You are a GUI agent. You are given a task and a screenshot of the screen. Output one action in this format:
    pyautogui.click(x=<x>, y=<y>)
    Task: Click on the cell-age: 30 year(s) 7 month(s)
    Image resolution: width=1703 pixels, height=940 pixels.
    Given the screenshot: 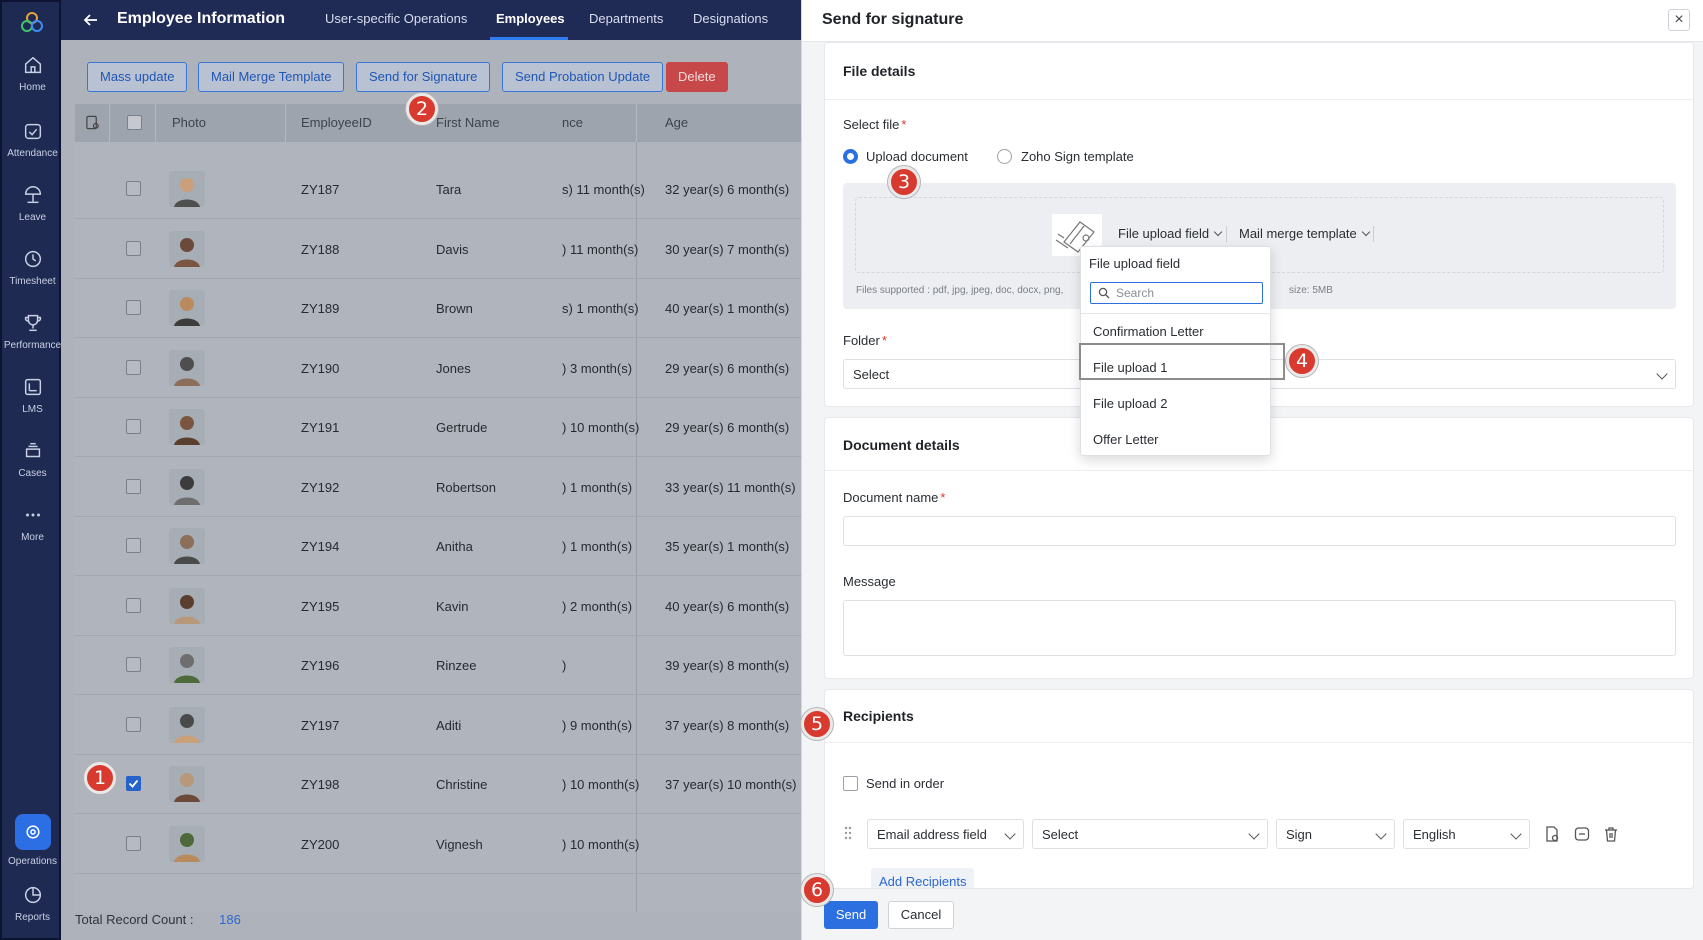 What is the action you would take?
    pyautogui.click(x=727, y=249)
    